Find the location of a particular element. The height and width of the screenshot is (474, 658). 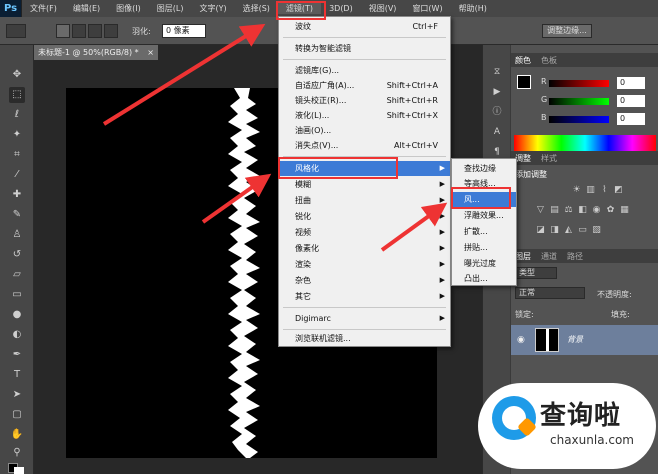

watermark-url-text: chaxunla.com is located at coordinates (592, 440).